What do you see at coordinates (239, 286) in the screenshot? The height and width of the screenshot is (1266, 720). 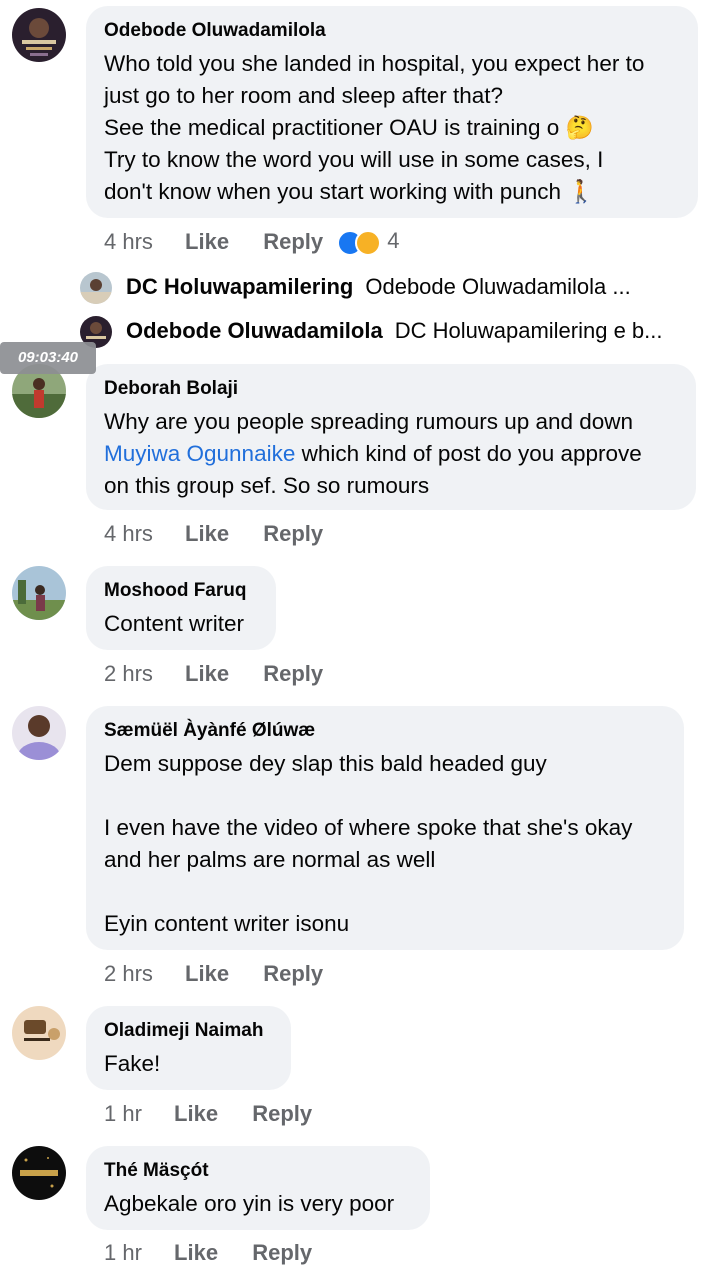 I see `reply-author: DC Holuwapamilering` at bounding box center [239, 286].